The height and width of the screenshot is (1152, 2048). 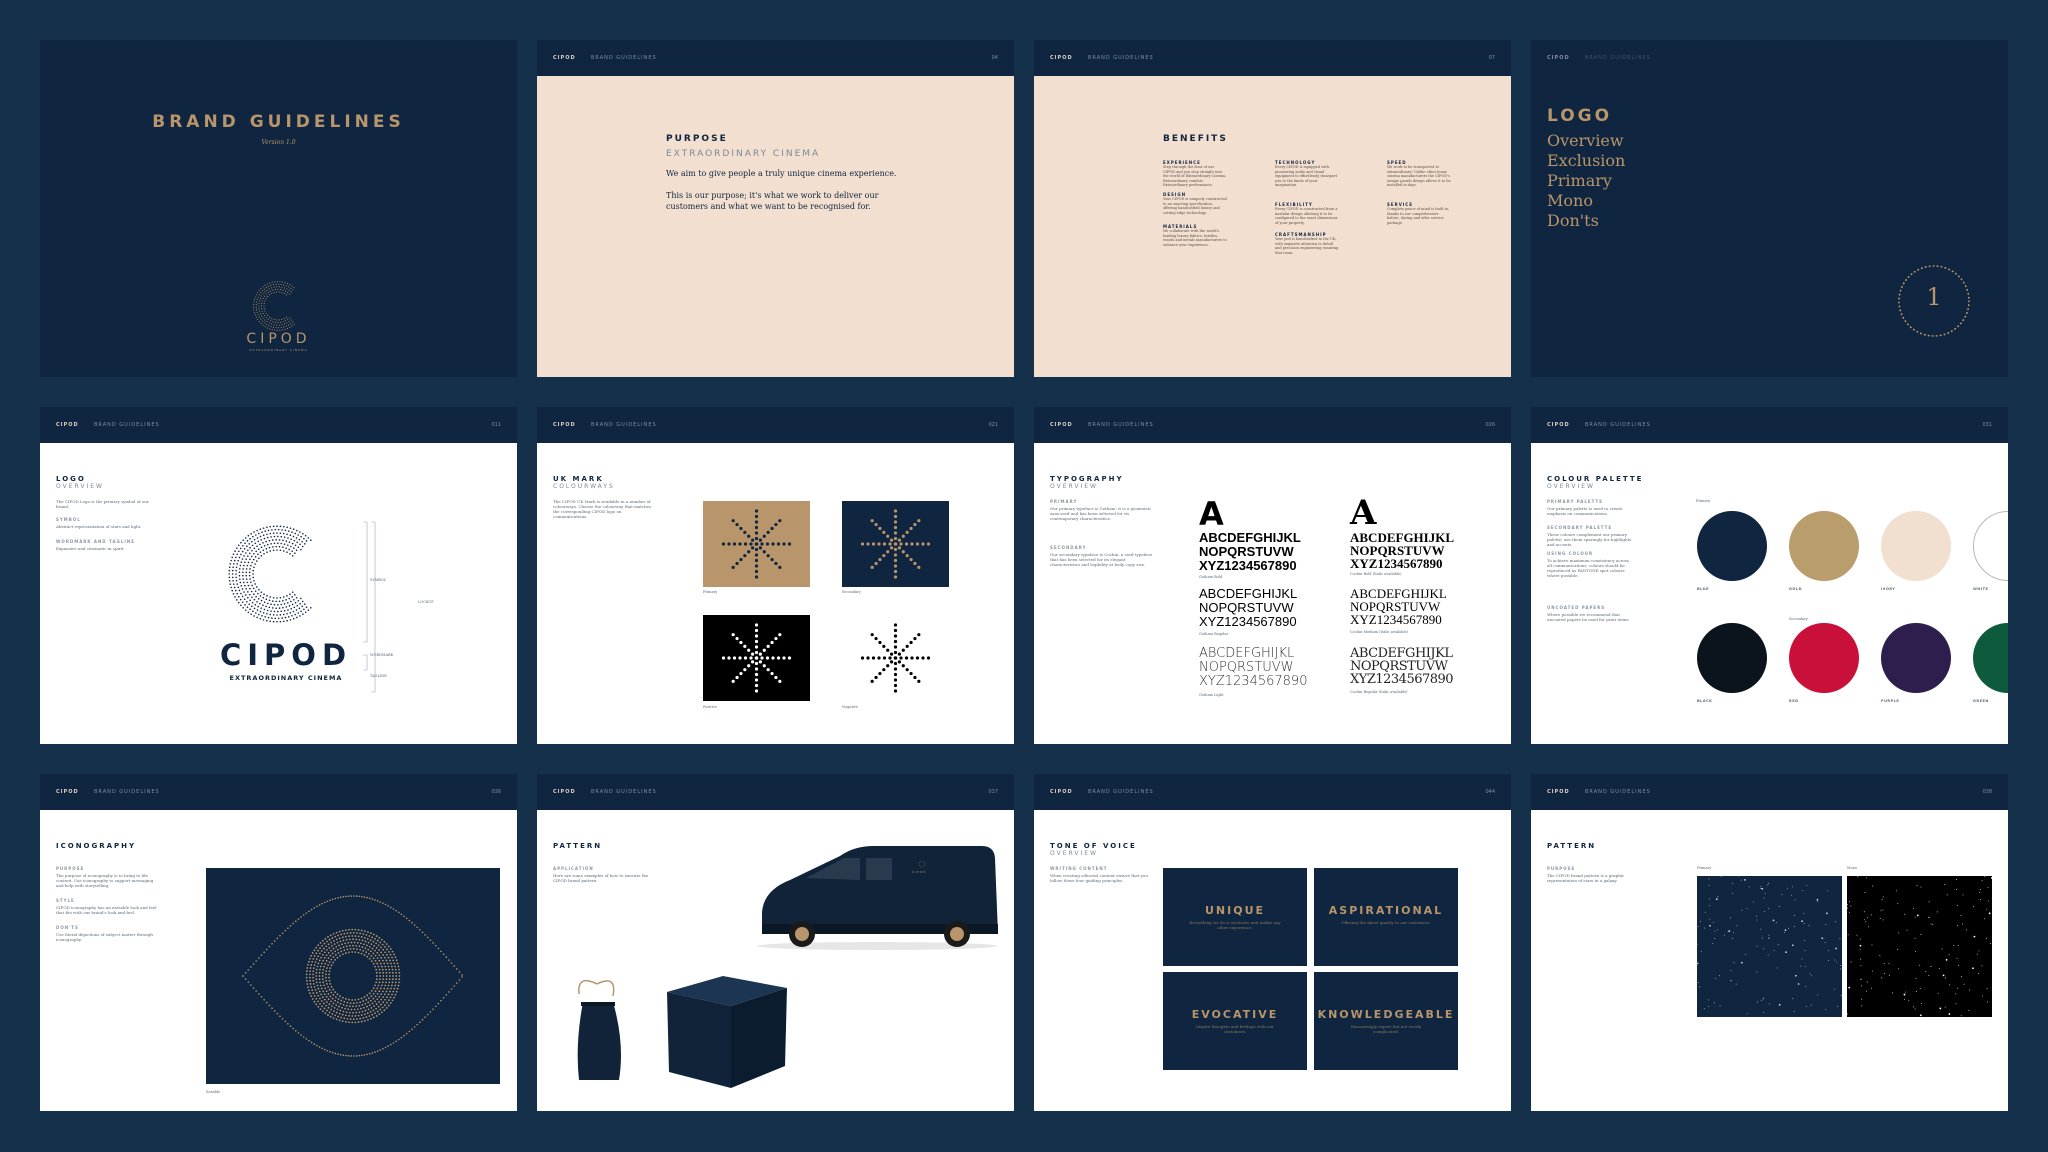 I want to click on slide-heading: TONE OF VOICE, so click(x=1093, y=846).